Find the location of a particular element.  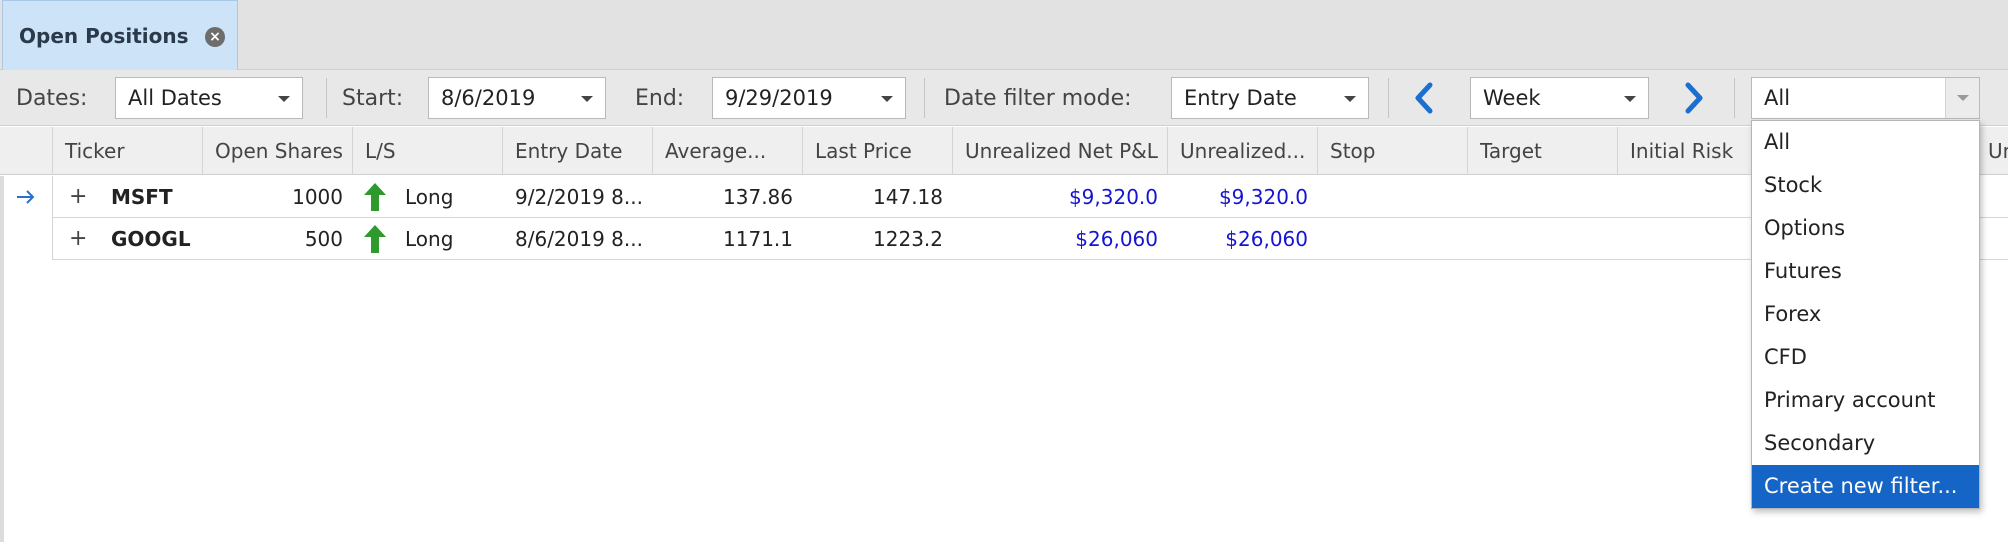

close-icon: × is located at coordinates (215, 37).